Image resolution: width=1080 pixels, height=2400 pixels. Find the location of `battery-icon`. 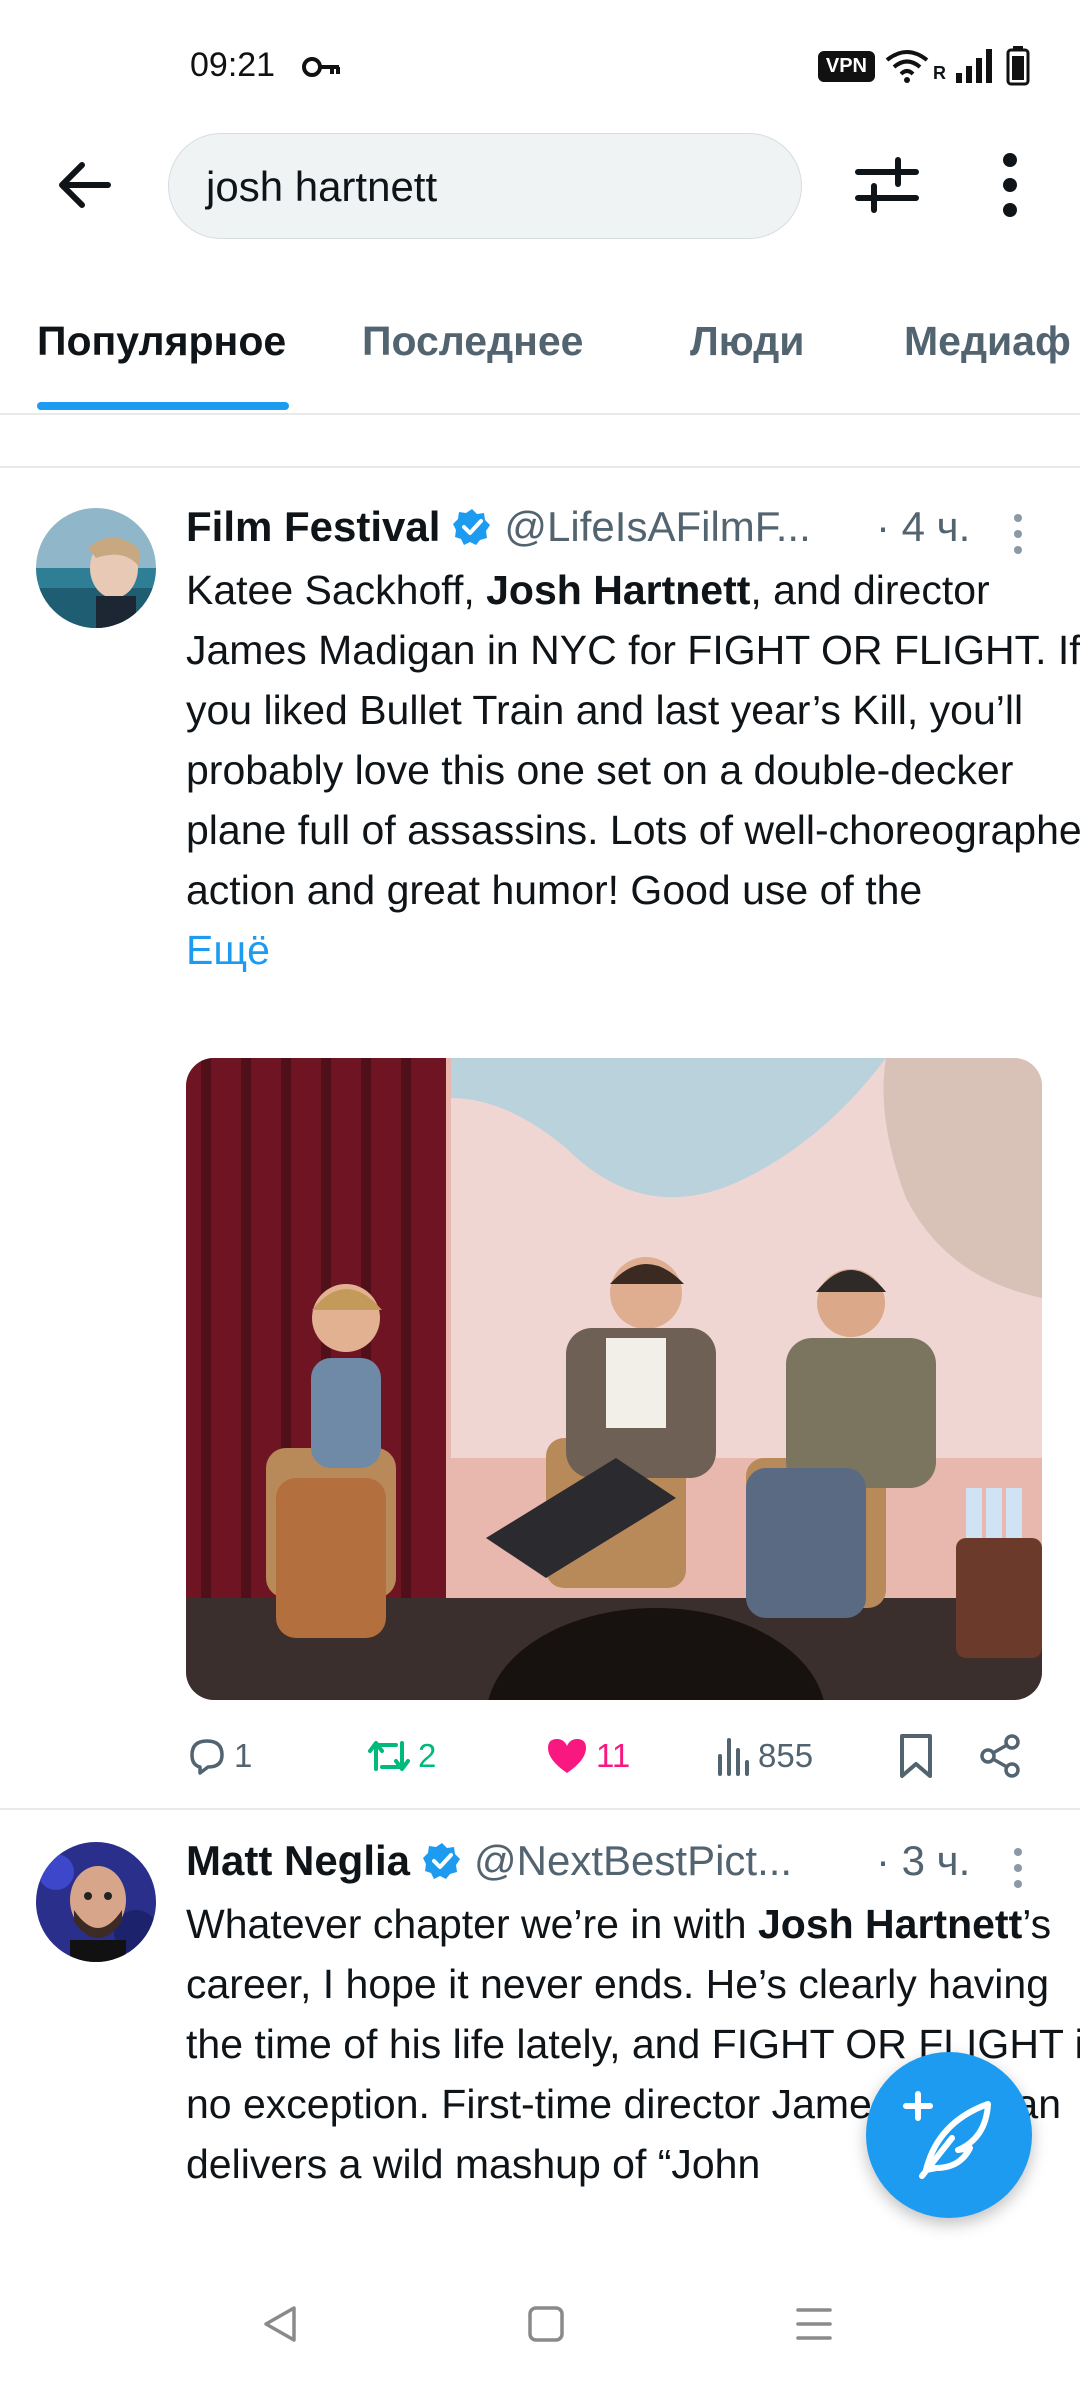

battery-icon is located at coordinates (1018, 66).